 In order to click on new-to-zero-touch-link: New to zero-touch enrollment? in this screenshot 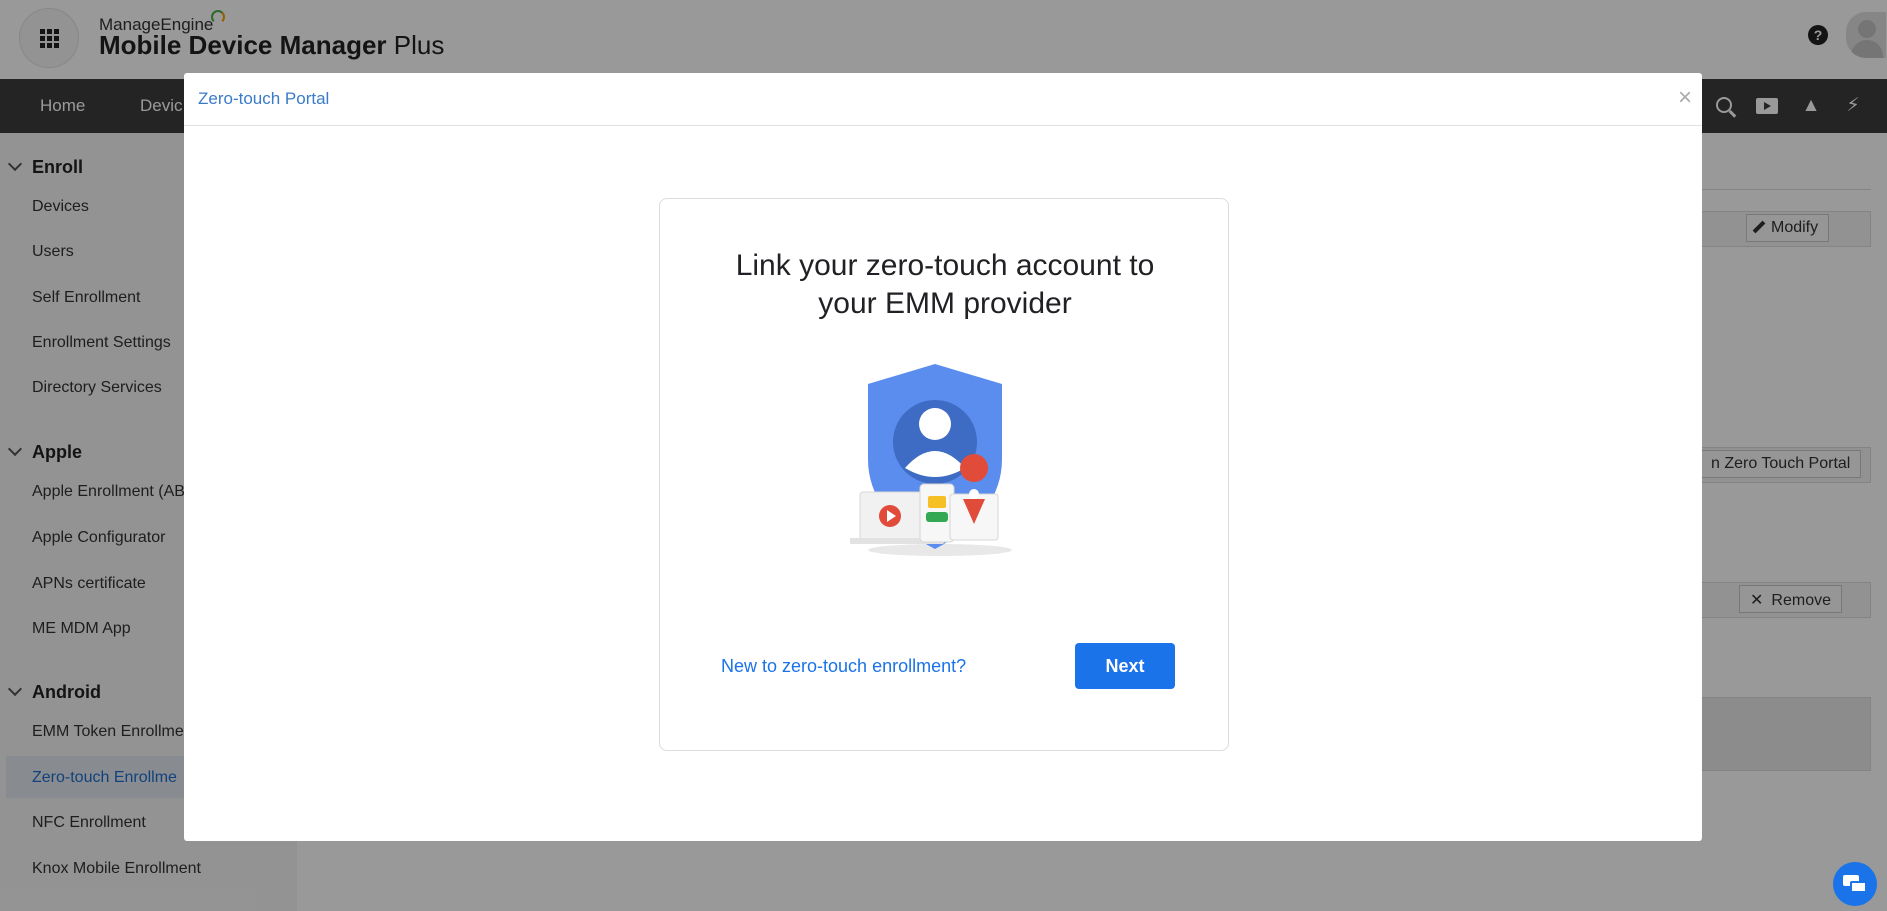, I will do `click(843, 666)`.